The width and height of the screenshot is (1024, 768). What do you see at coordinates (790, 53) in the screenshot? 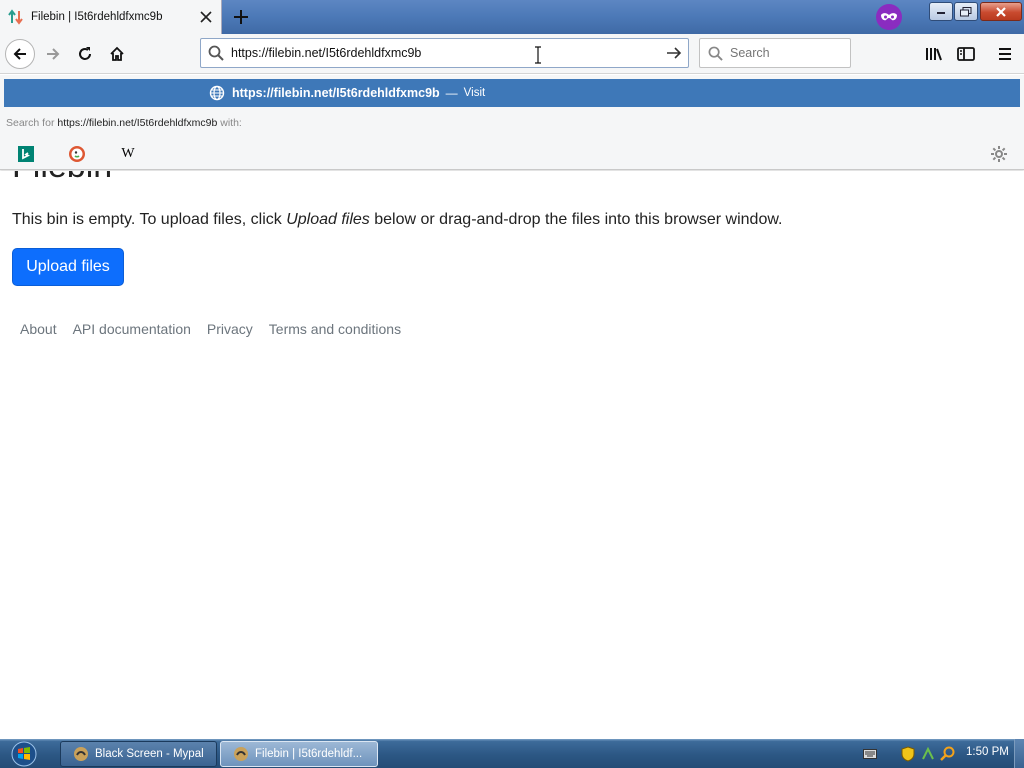
I see `search-input` at bounding box center [790, 53].